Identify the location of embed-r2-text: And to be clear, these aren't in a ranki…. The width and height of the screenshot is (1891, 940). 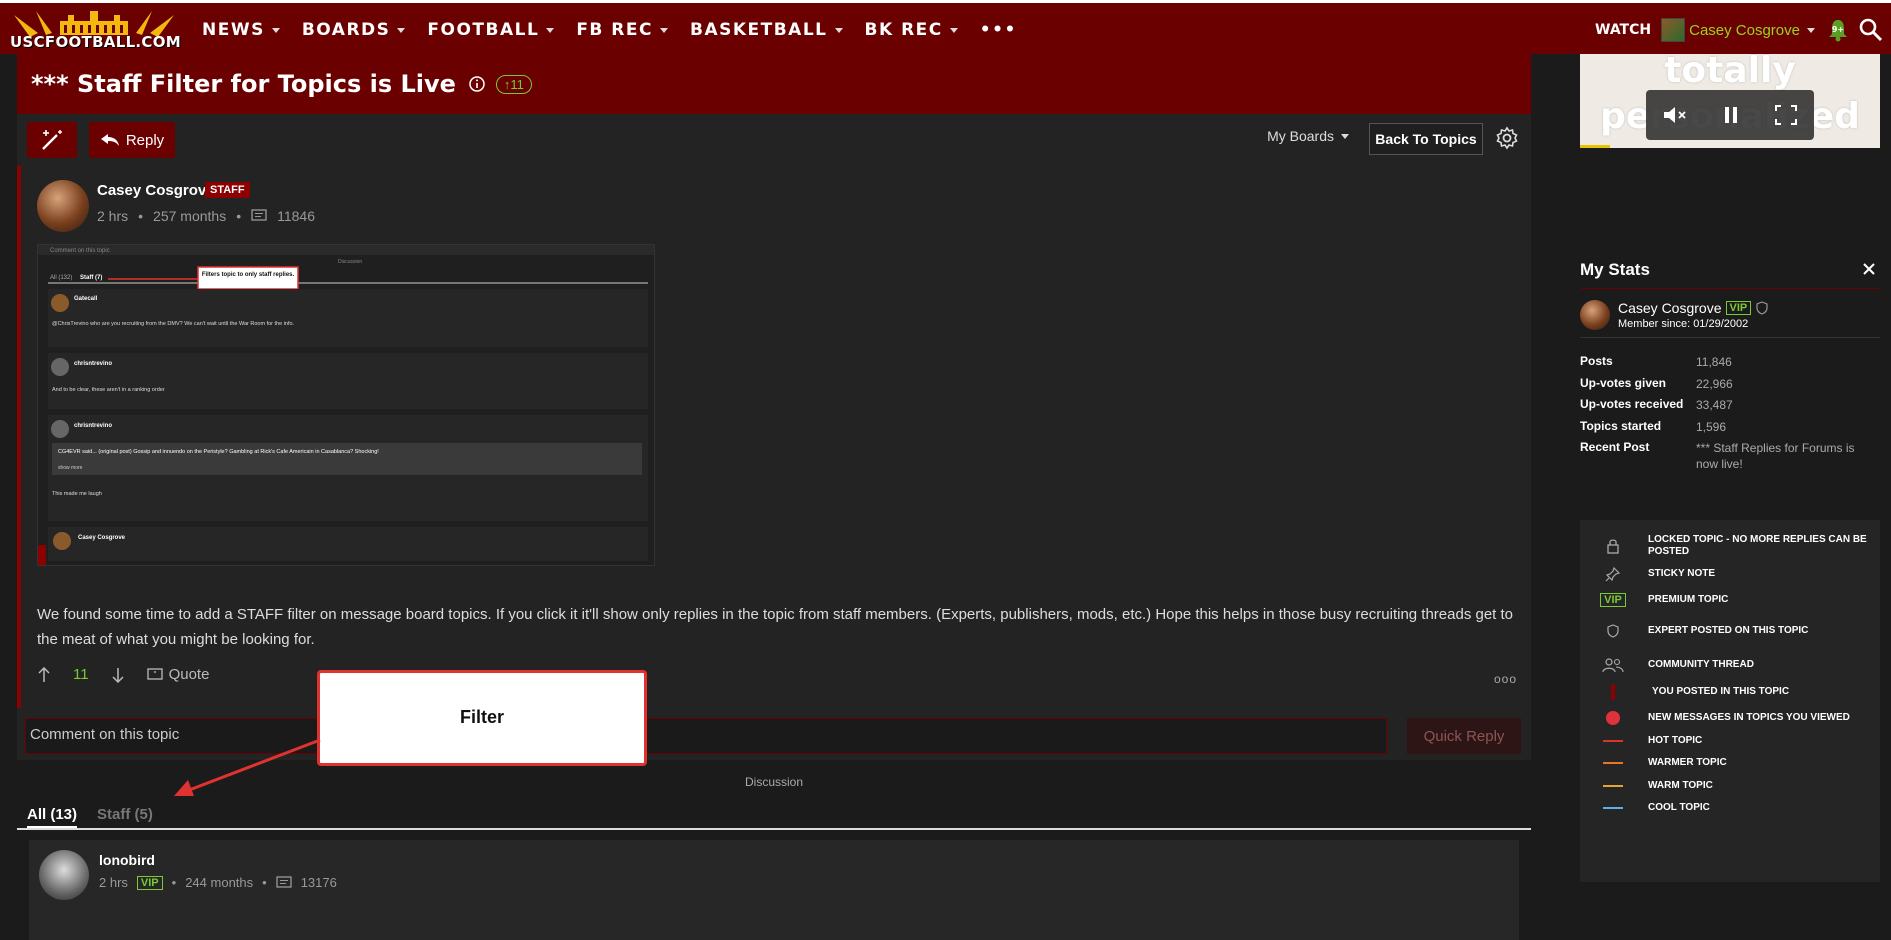
(108, 390).